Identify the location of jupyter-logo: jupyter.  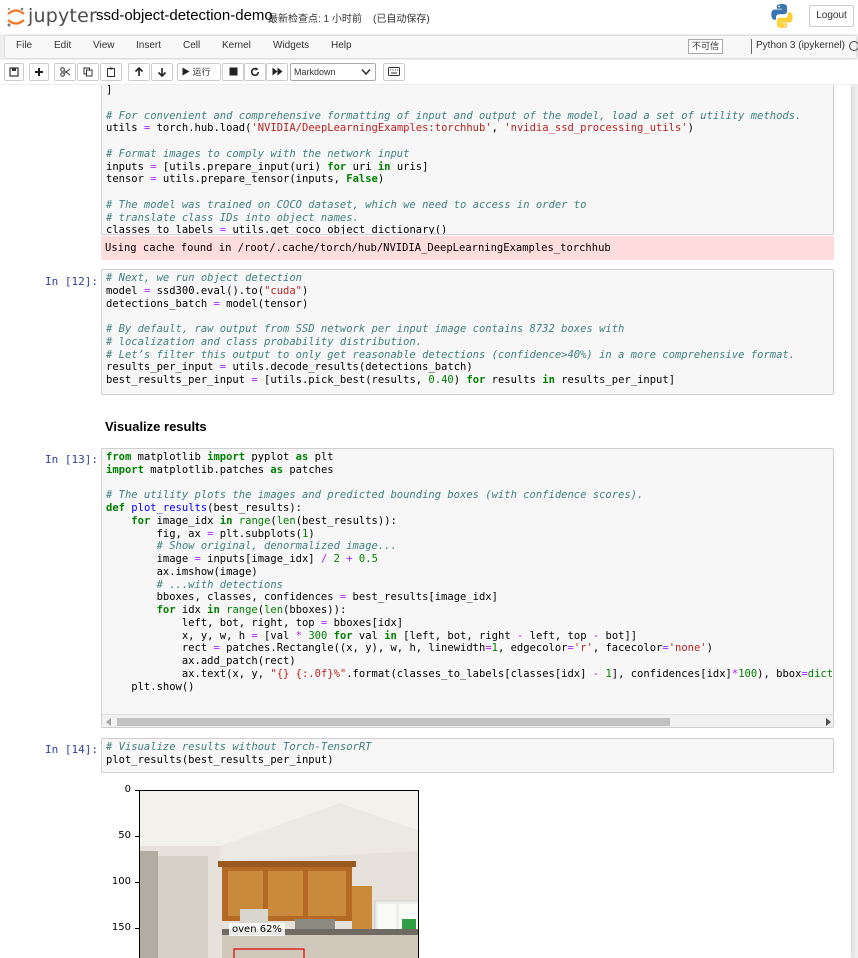
(51, 17).